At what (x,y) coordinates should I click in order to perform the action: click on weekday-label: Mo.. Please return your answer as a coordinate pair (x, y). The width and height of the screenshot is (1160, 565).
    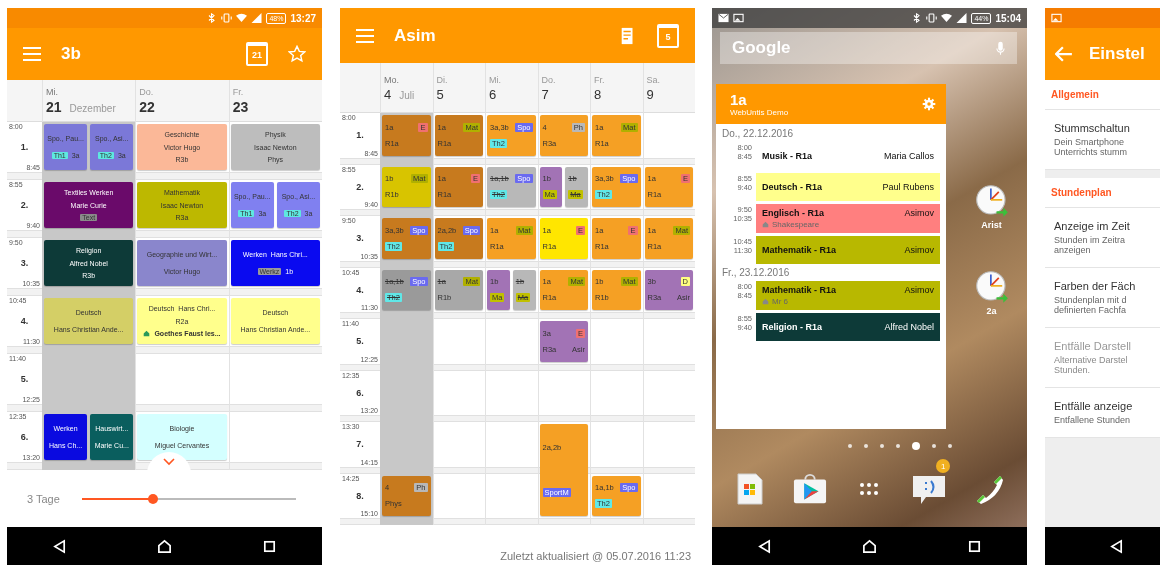
    Looking at the image, I should click on (392, 79).